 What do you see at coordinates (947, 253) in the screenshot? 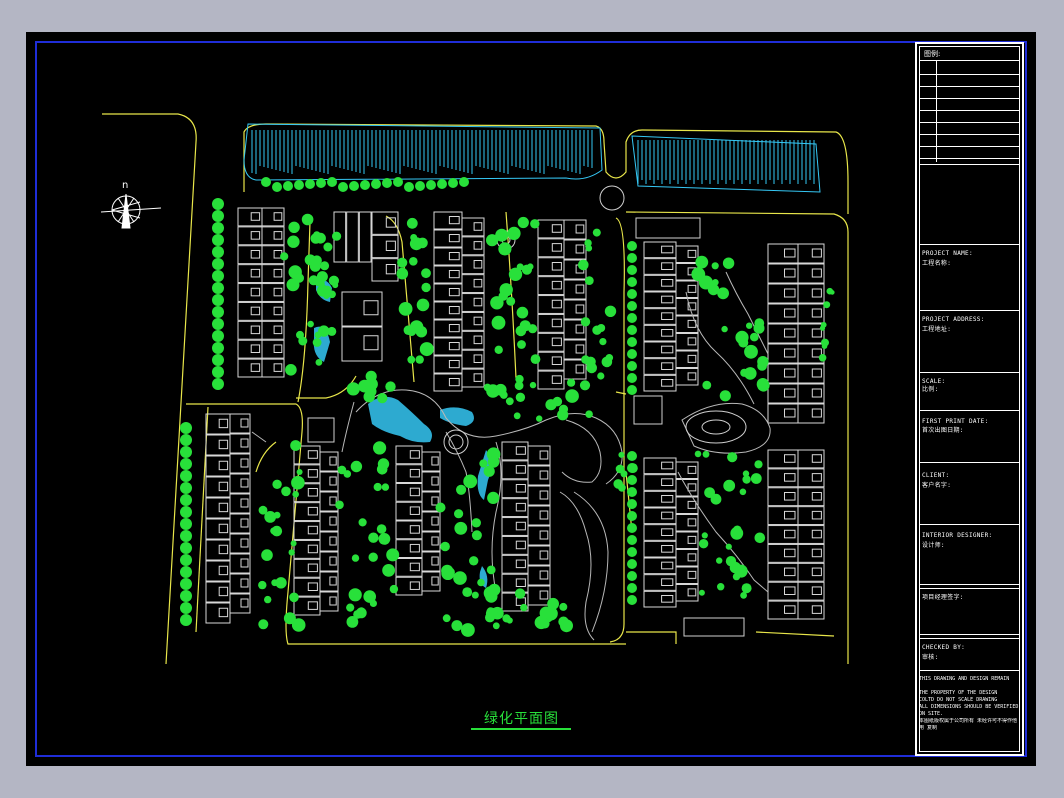
I see `project-name-en: PROJECT NAME:` at bounding box center [947, 253].